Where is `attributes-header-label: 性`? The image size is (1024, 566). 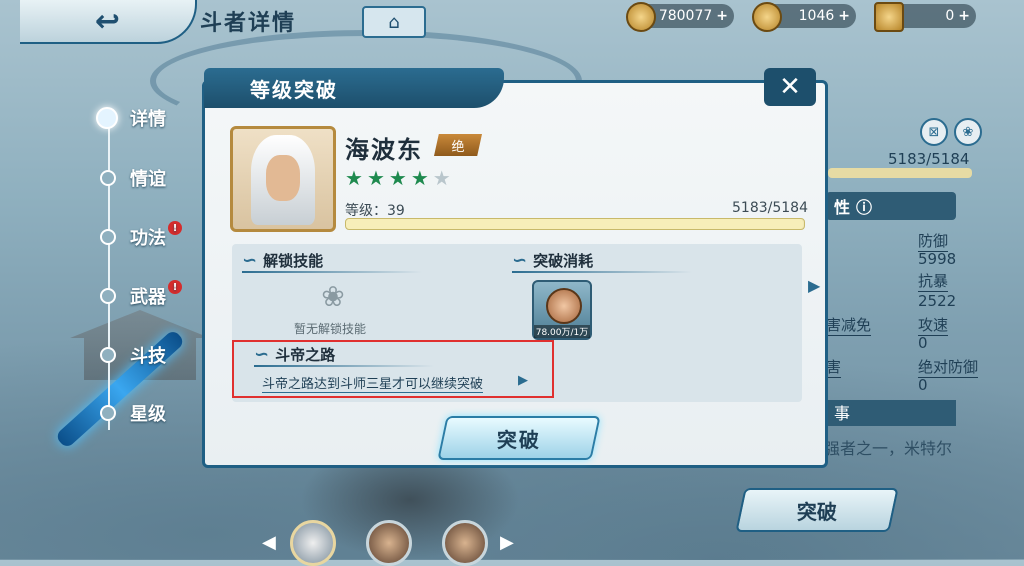
attributes-header-label: 性 is located at coordinates (842, 207).